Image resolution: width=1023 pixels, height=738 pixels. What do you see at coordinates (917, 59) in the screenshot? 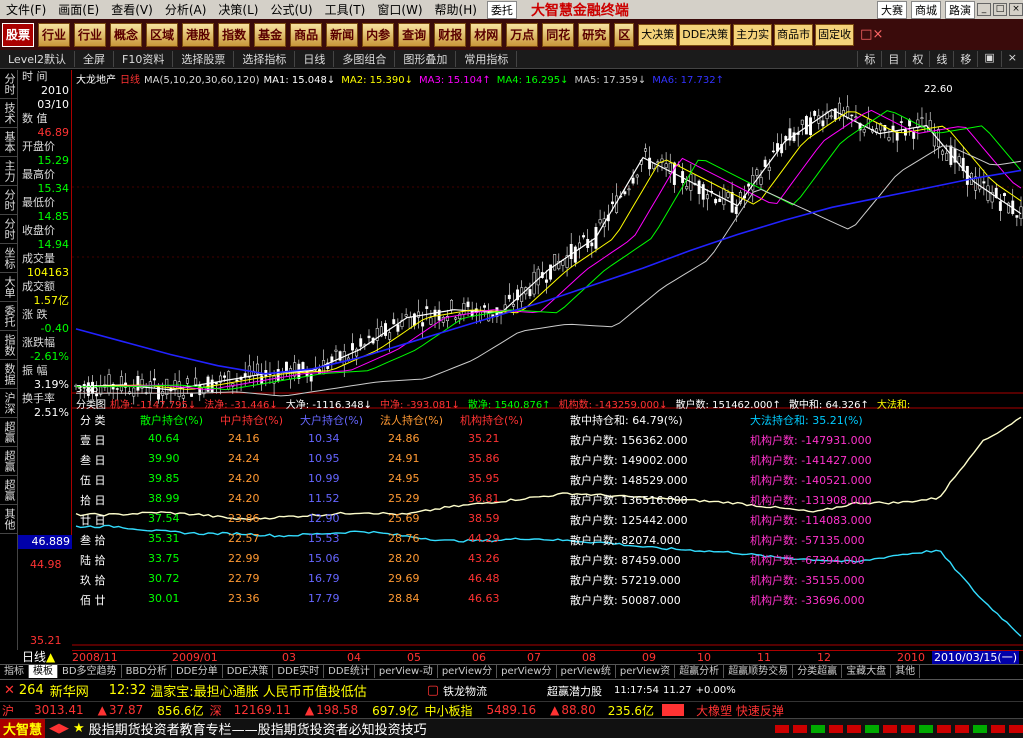
I see `subbar-right-2: 权` at bounding box center [917, 59].